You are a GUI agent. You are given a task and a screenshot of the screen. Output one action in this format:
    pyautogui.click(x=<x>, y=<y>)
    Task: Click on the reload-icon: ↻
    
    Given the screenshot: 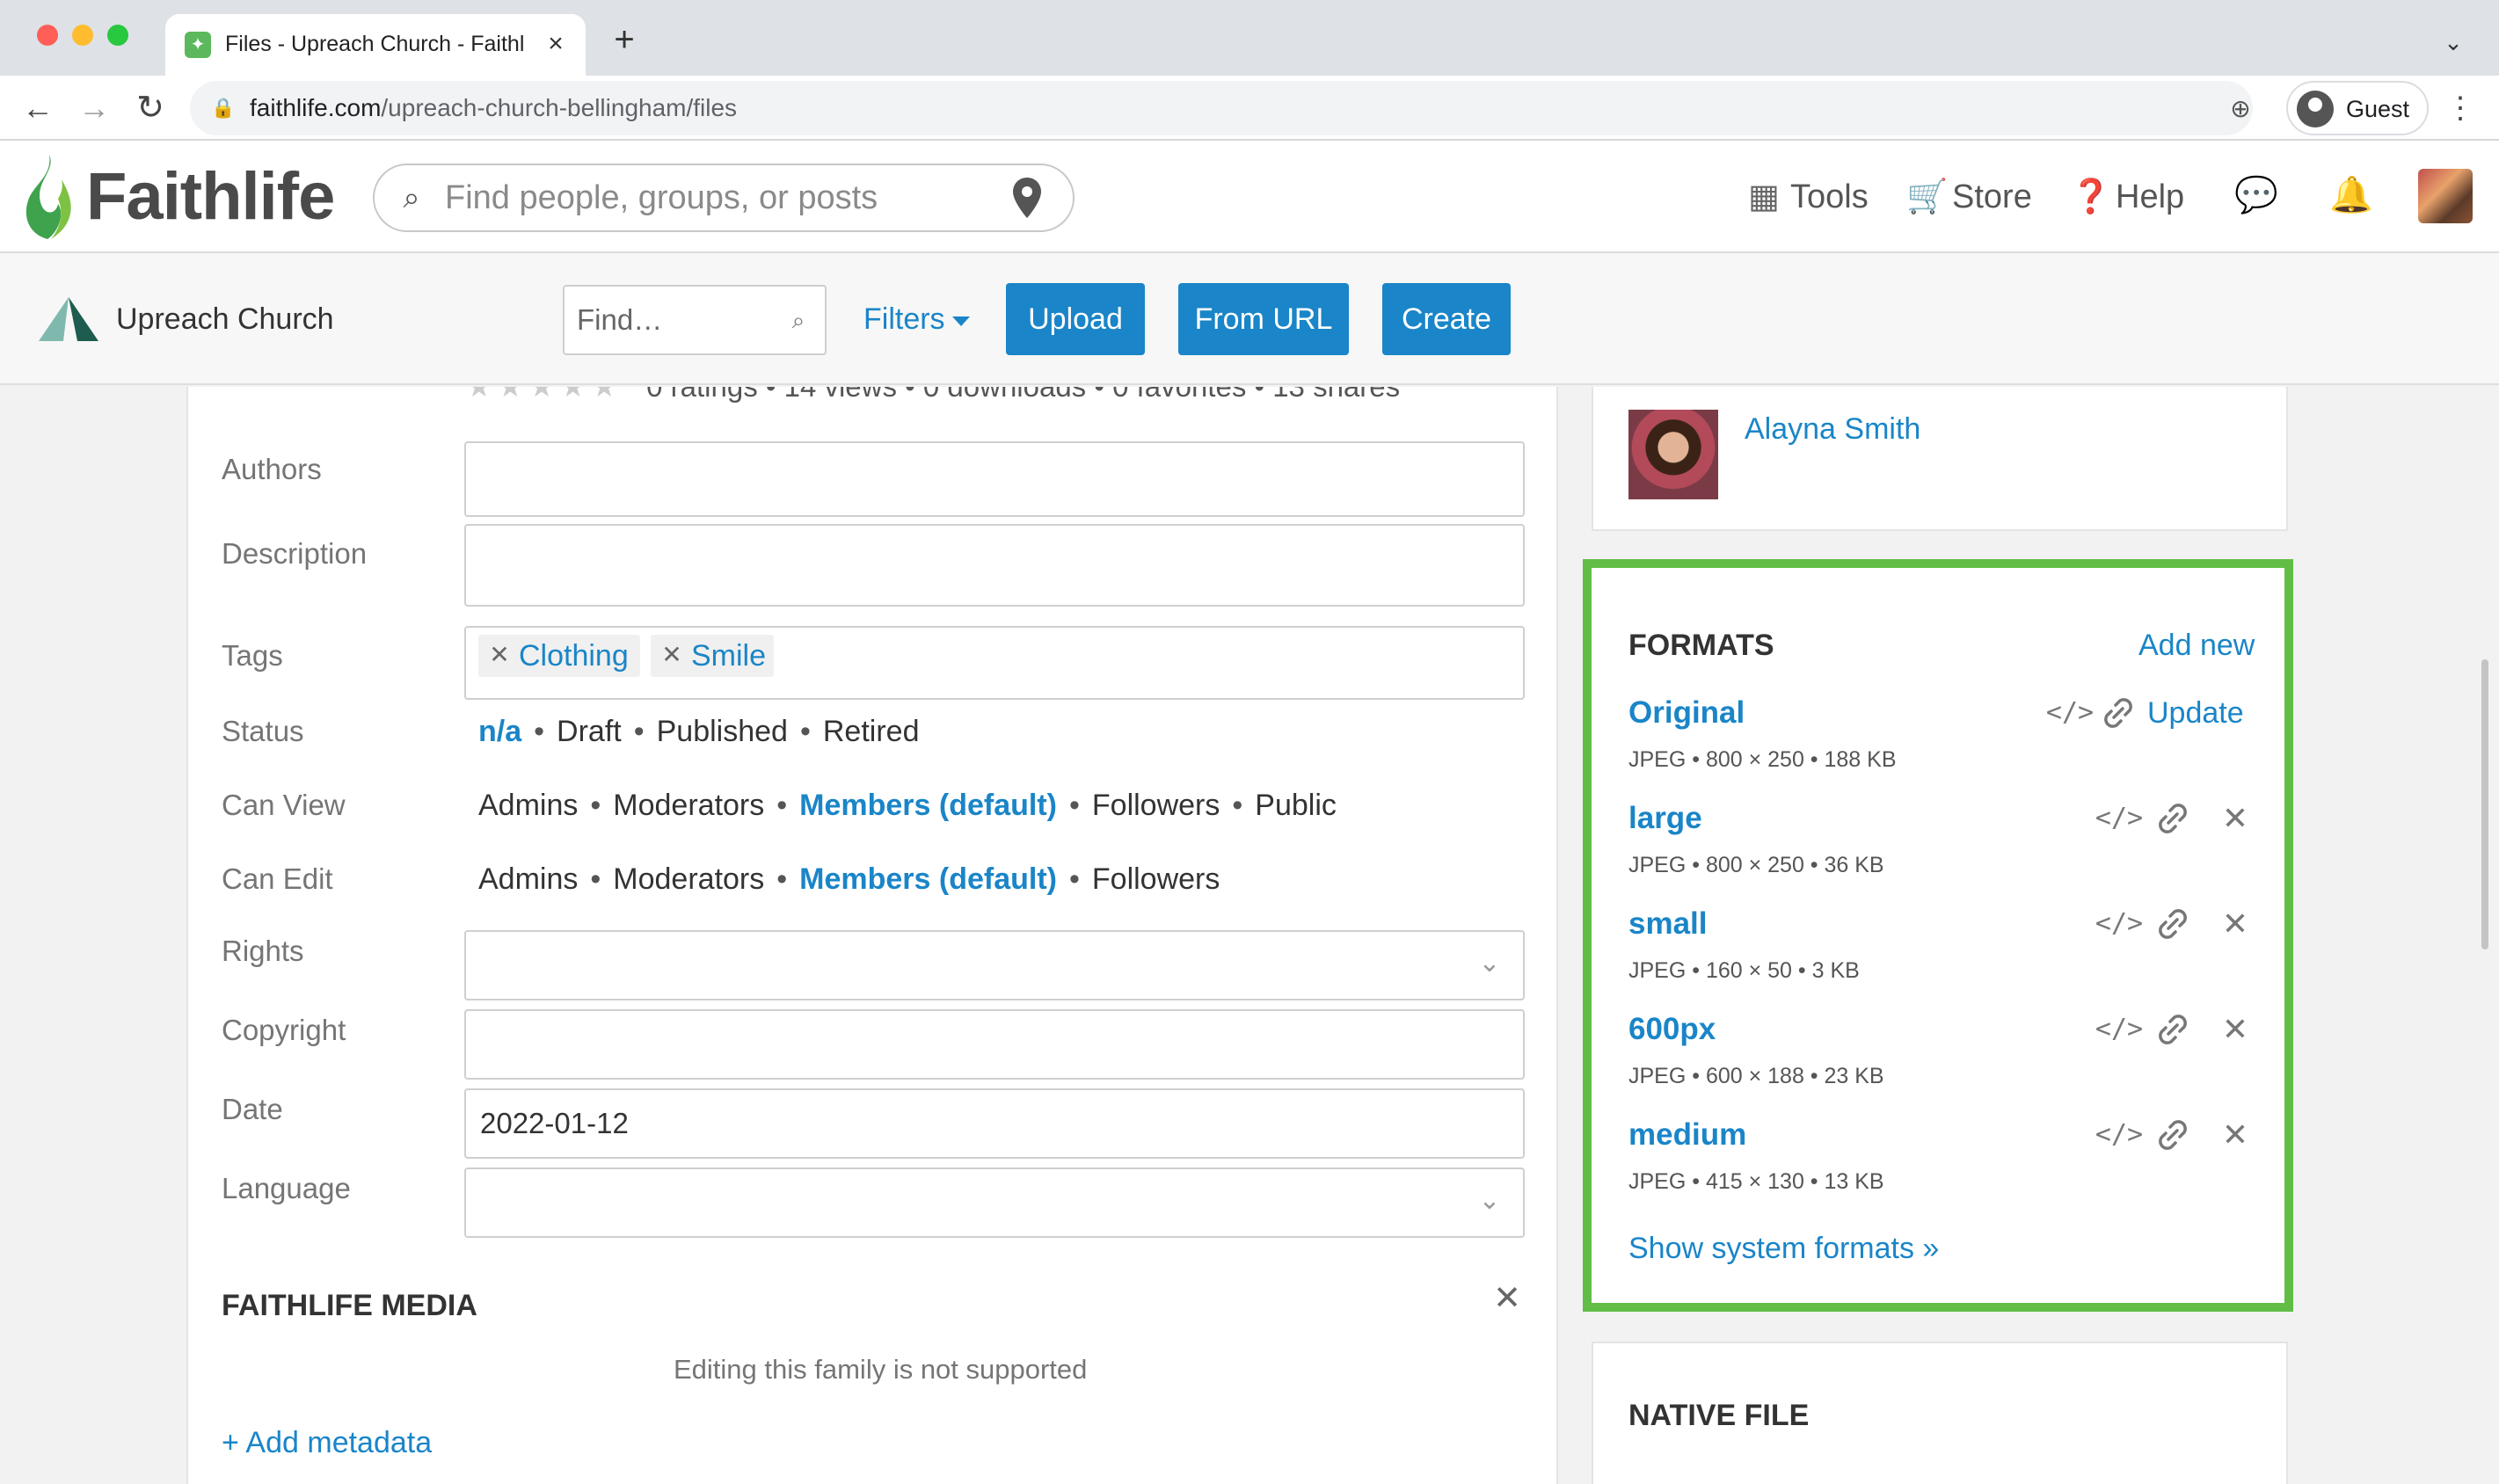 What is the action you would take?
    pyautogui.click(x=150, y=108)
    